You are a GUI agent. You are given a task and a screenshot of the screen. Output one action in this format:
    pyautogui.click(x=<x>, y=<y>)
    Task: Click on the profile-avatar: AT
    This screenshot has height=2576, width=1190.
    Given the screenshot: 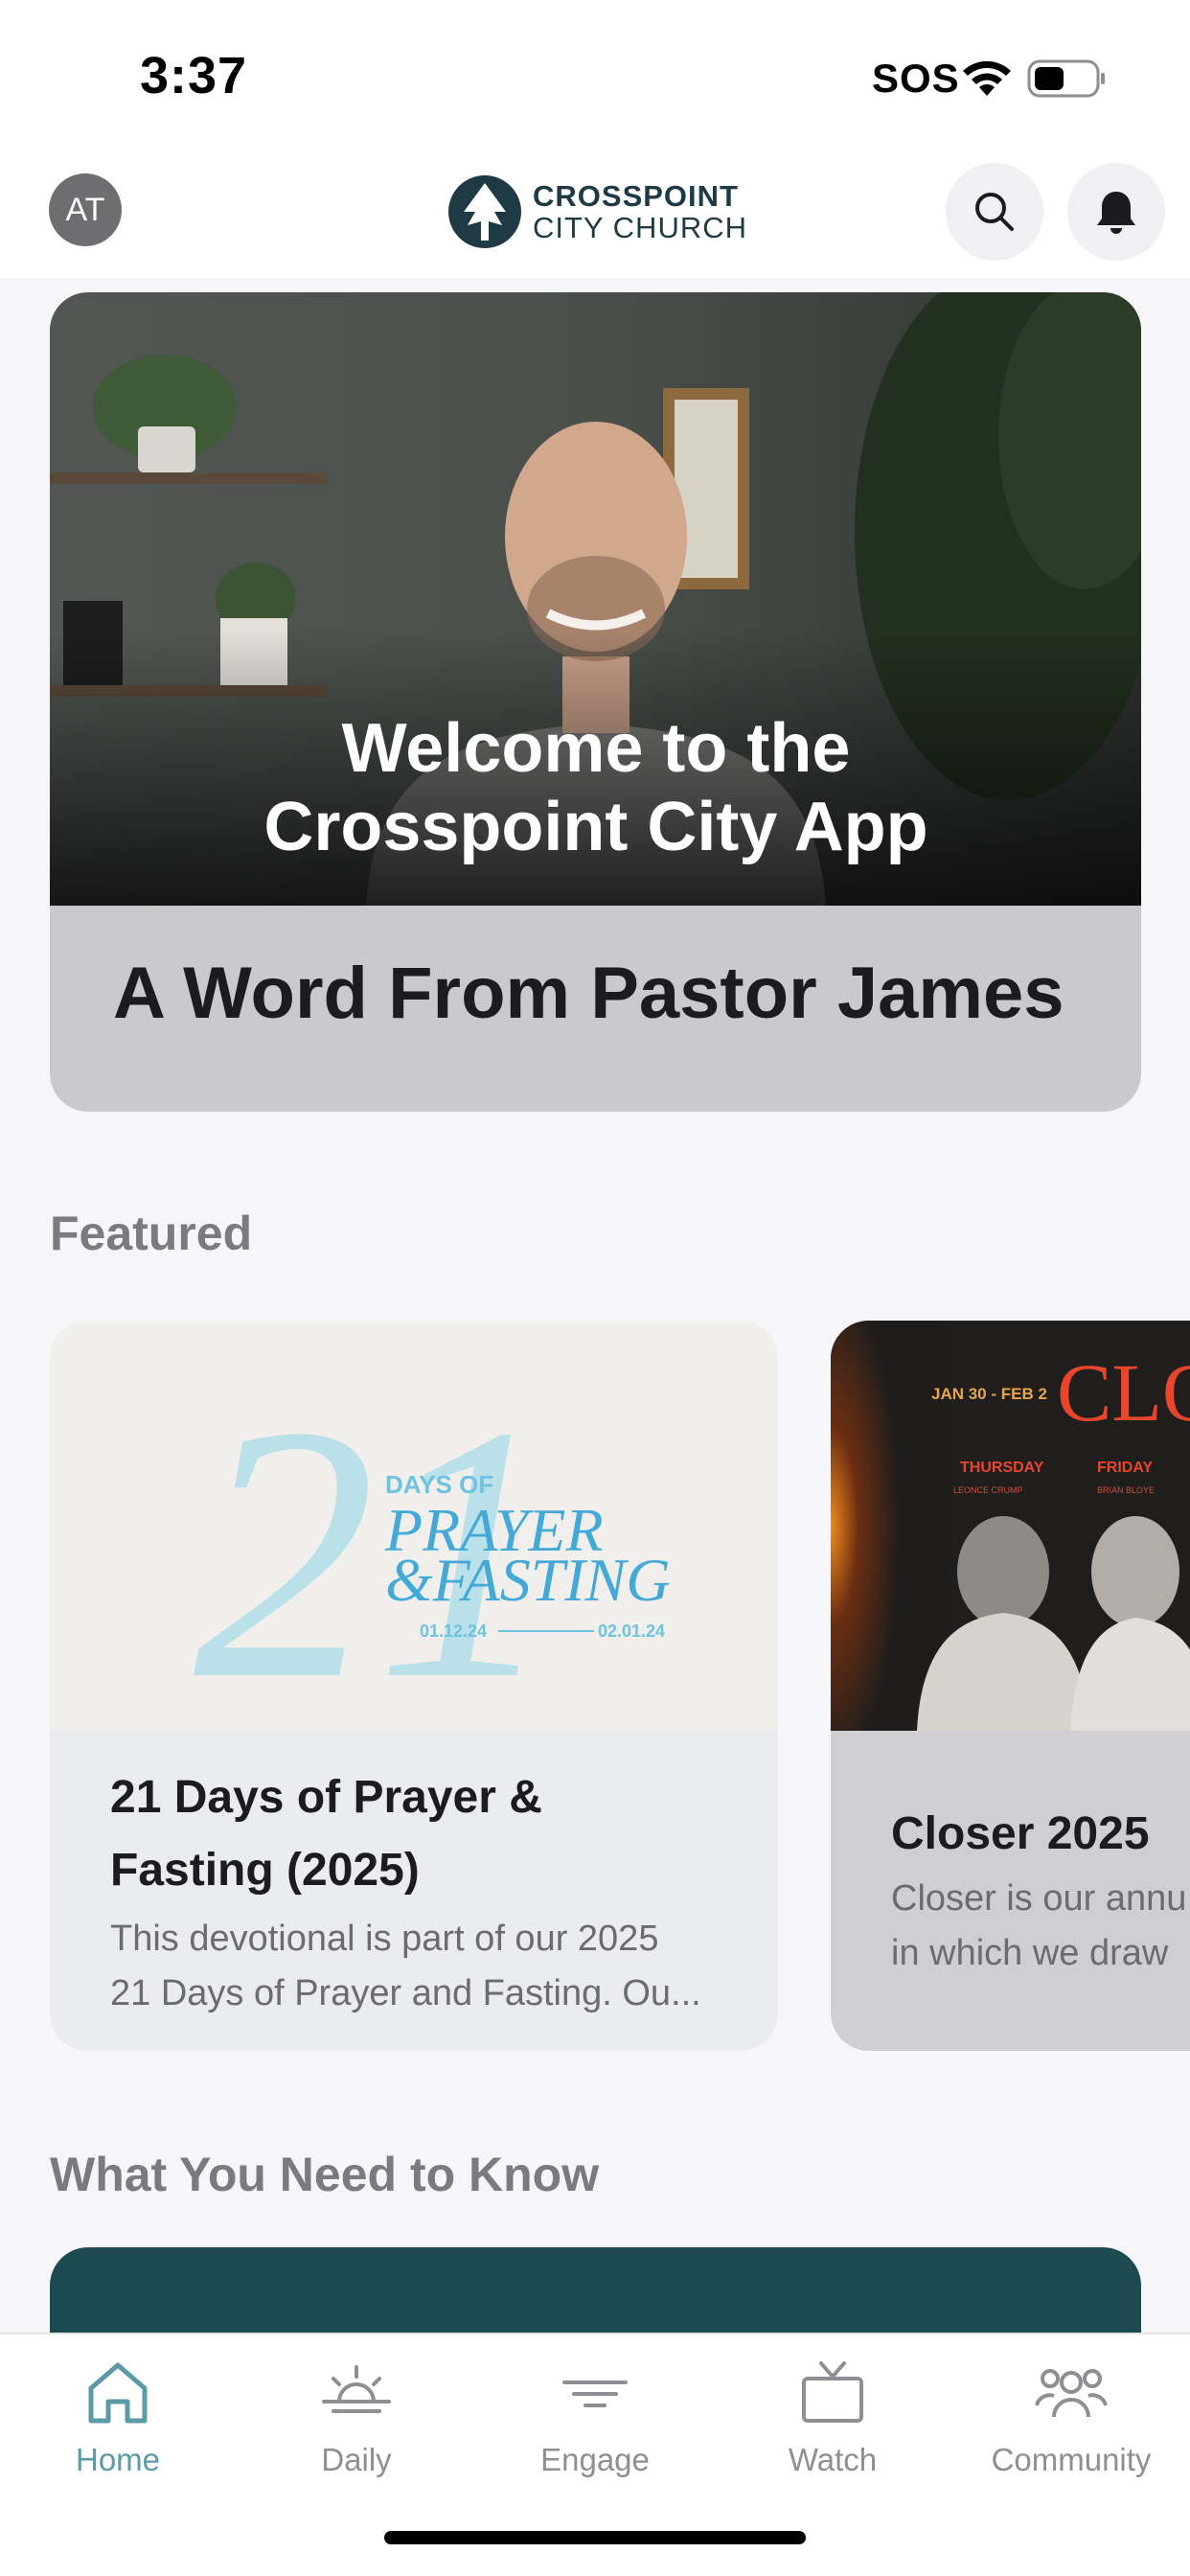 What is the action you would take?
    pyautogui.click(x=86, y=209)
    